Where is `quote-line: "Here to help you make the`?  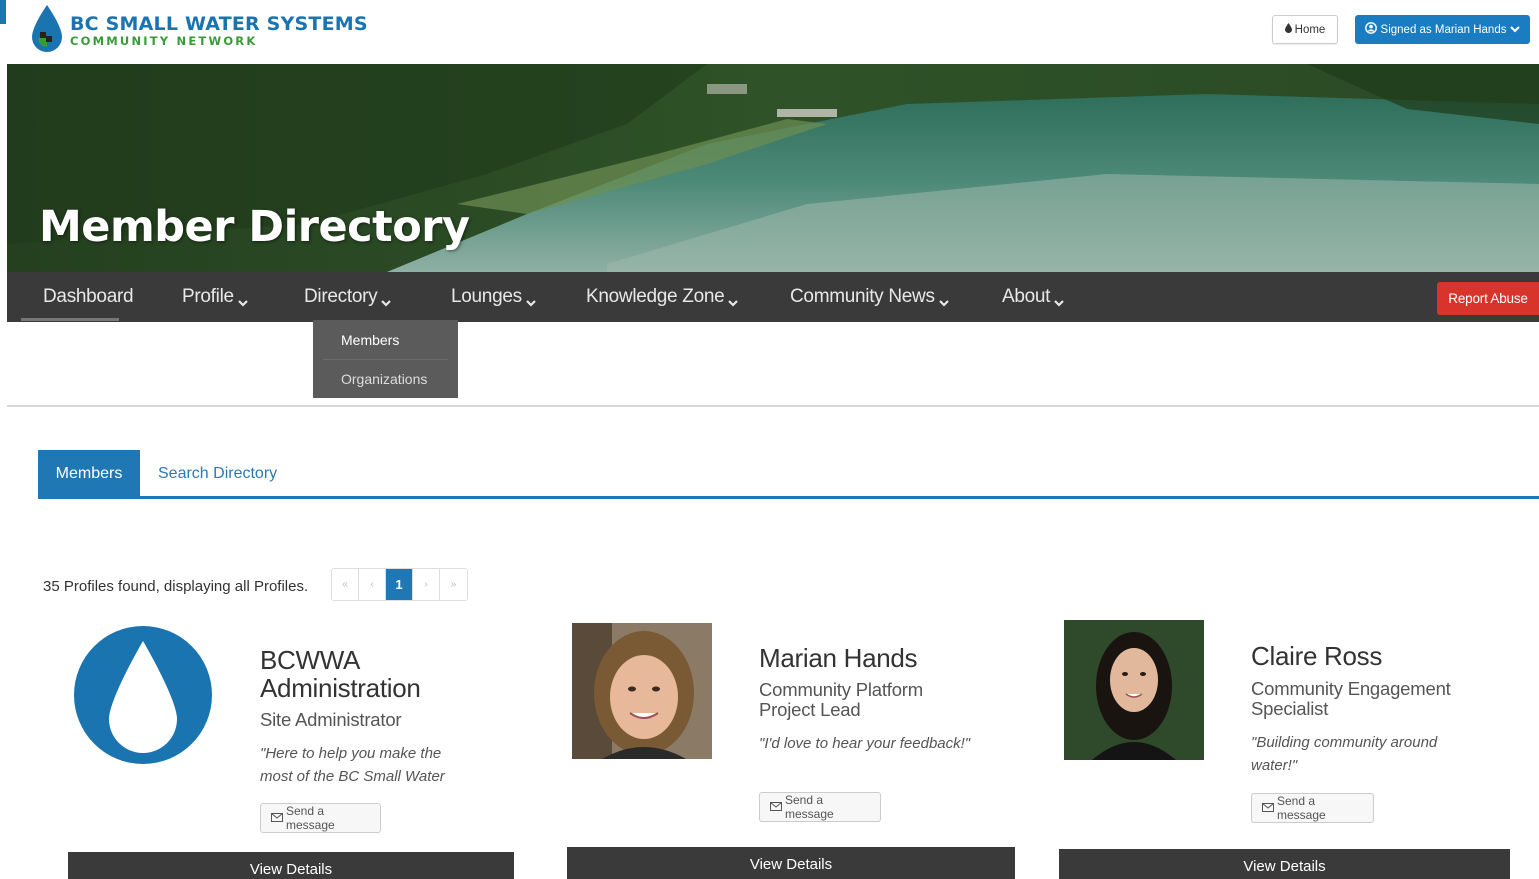 quote-line: "Here to help you make the is located at coordinates (351, 753).